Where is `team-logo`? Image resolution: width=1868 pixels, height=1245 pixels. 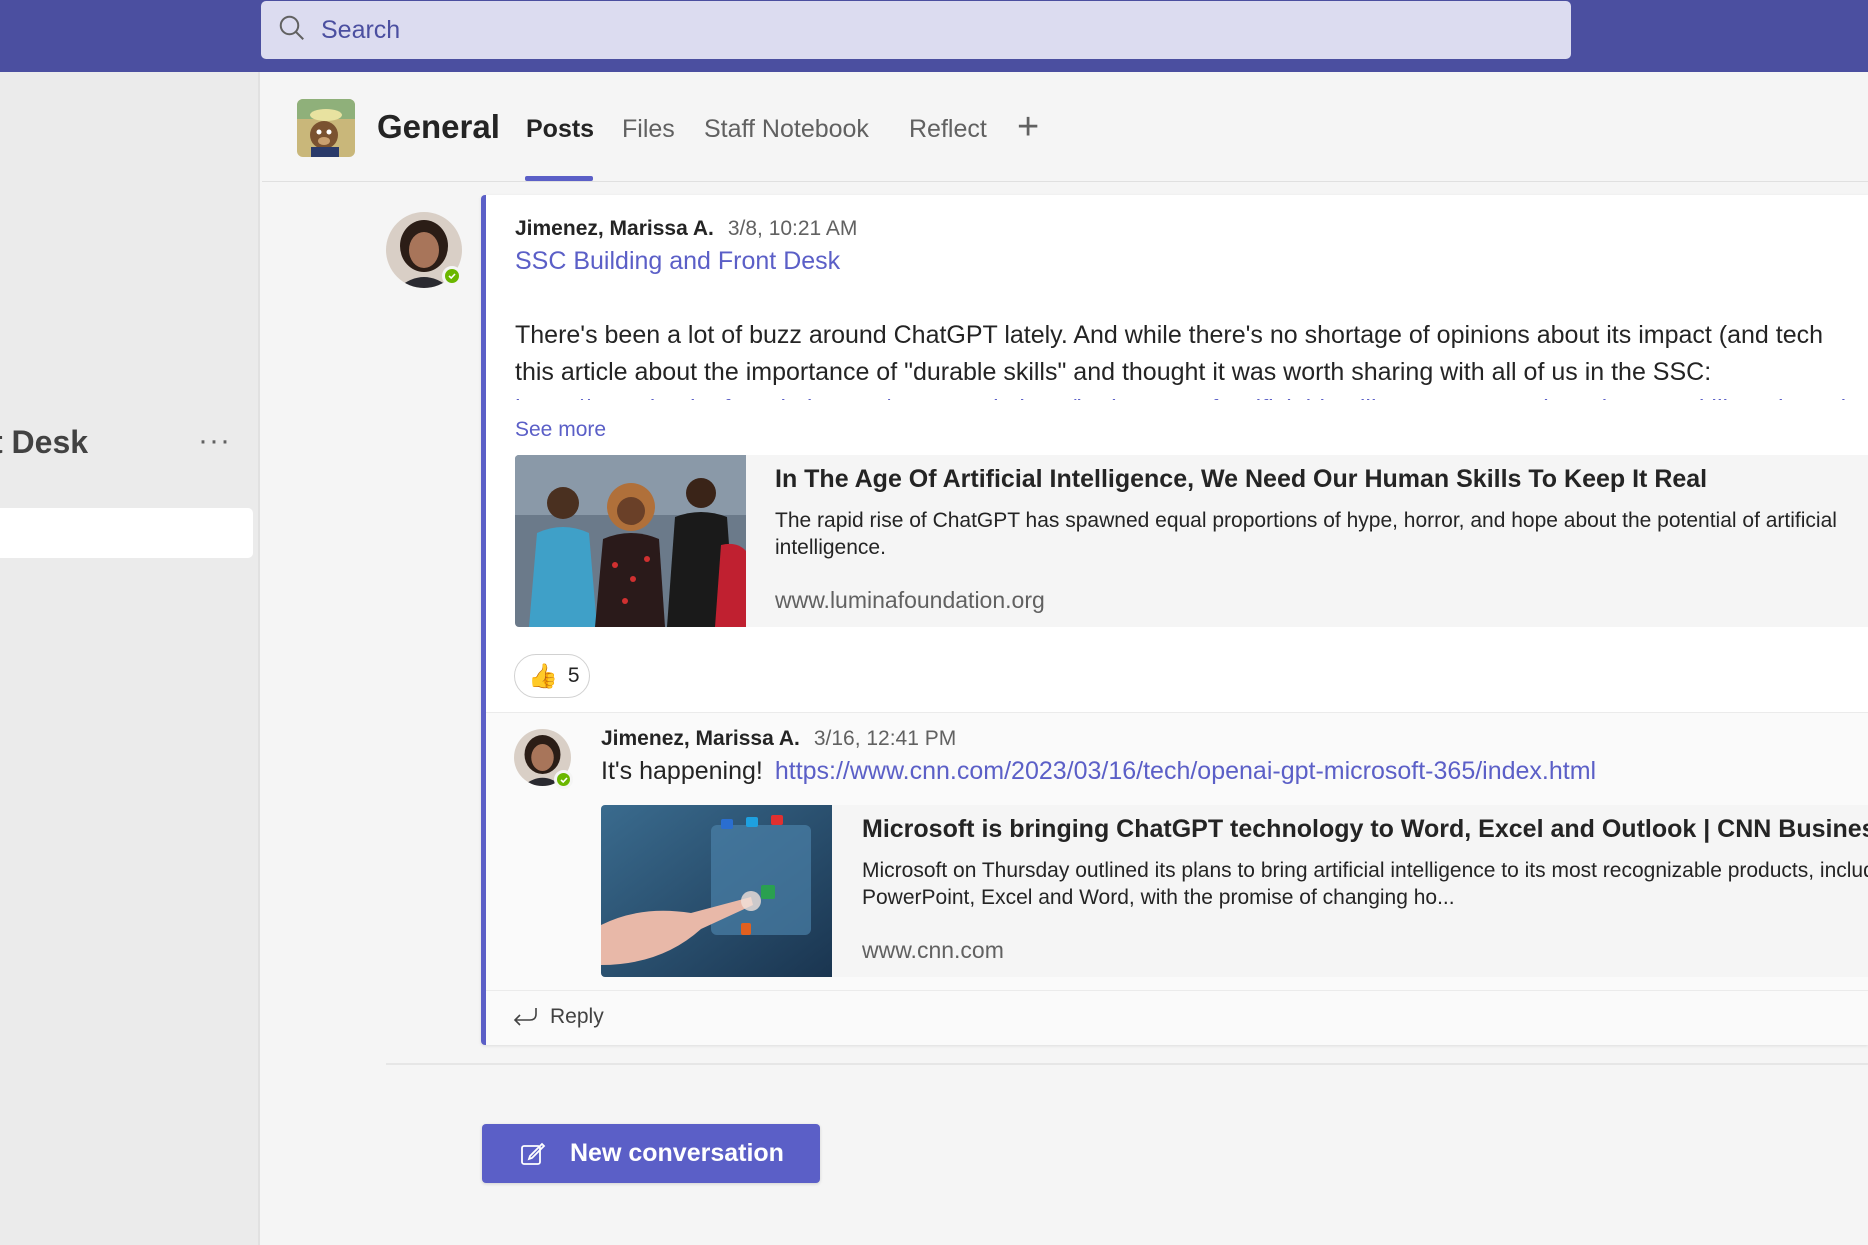
team-logo is located at coordinates (326, 128).